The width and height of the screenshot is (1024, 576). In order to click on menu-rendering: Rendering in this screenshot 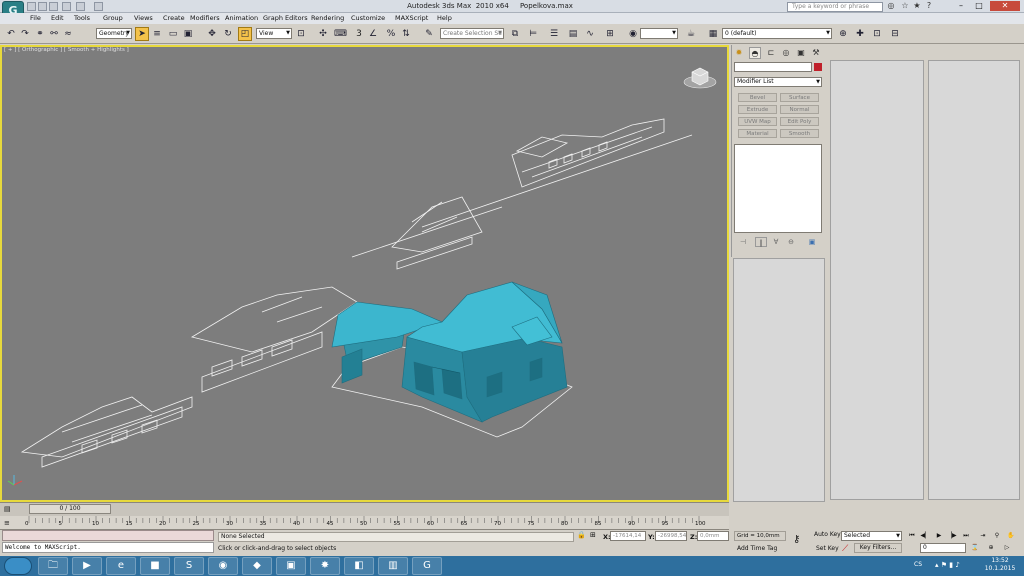, I will do `click(327, 18)`.